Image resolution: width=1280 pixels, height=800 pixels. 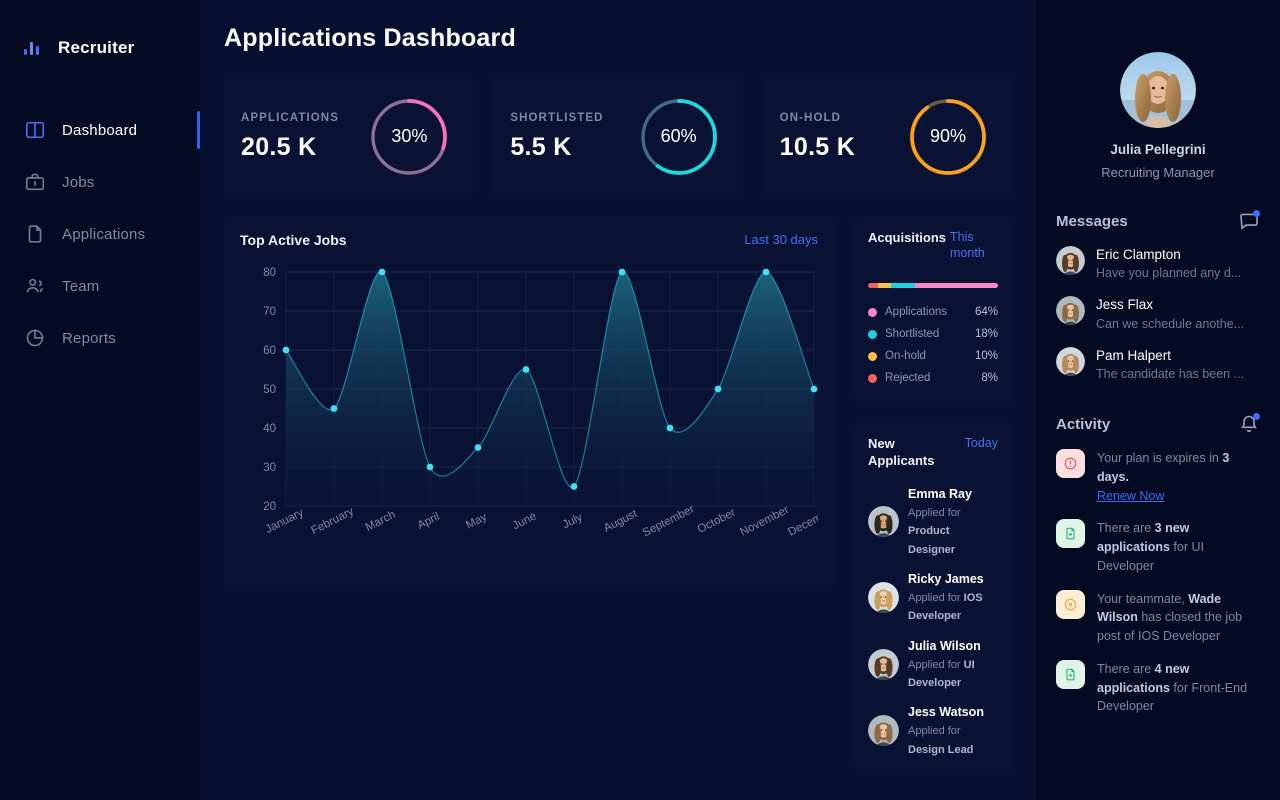 I want to click on messages-badge, so click(x=1256, y=213).